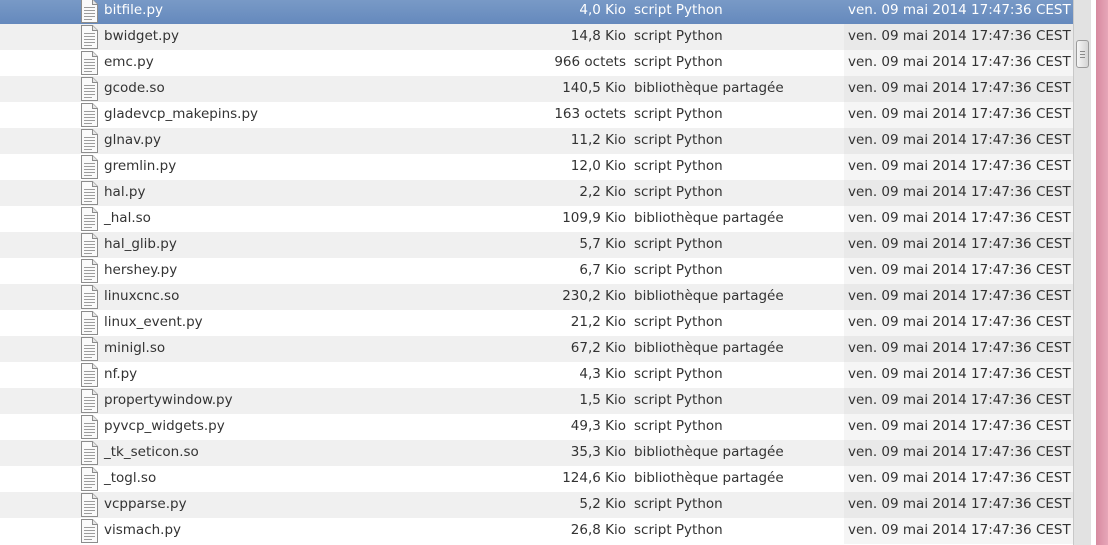 The width and height of the screenshot is (1108, 545). I want to click on file-size: 49,3 Kio, so click(598, 426).